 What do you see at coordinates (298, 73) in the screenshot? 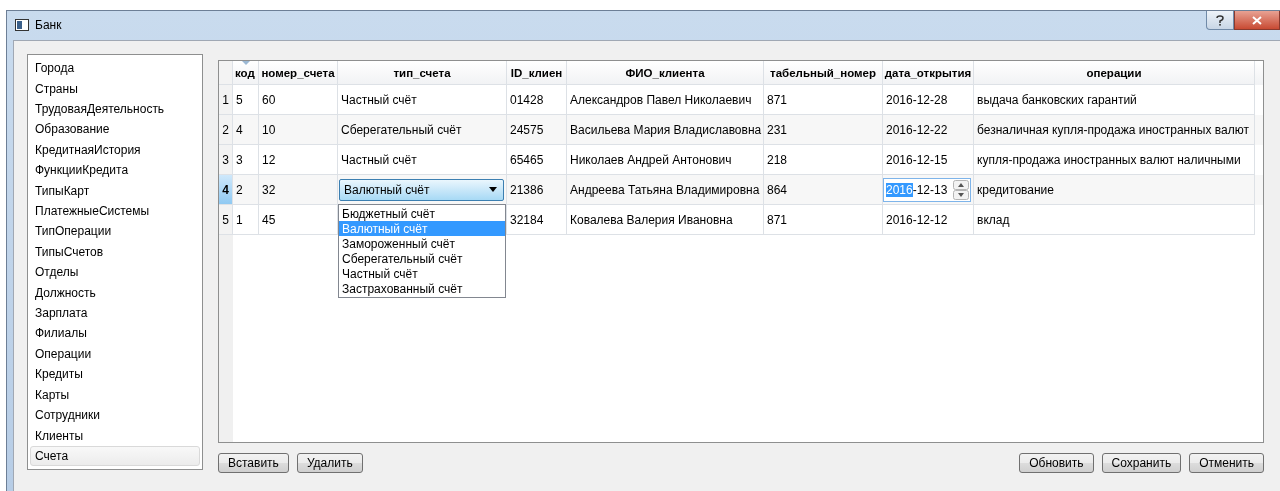
I see `column-header: номер_счета` at bounding box center [298, 73].